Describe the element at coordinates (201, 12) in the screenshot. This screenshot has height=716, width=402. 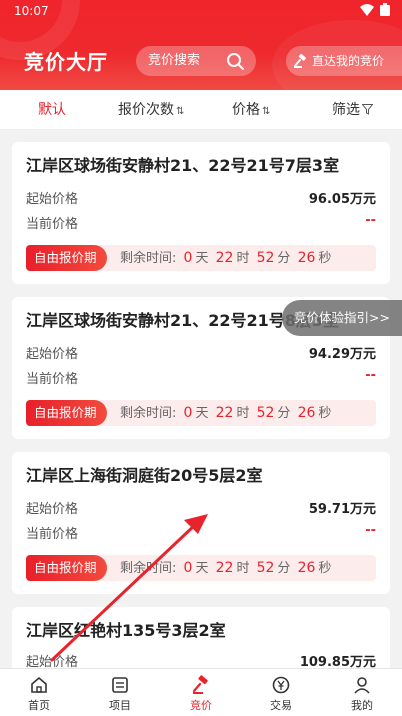
I see `status-bar: 10:07` at that location.